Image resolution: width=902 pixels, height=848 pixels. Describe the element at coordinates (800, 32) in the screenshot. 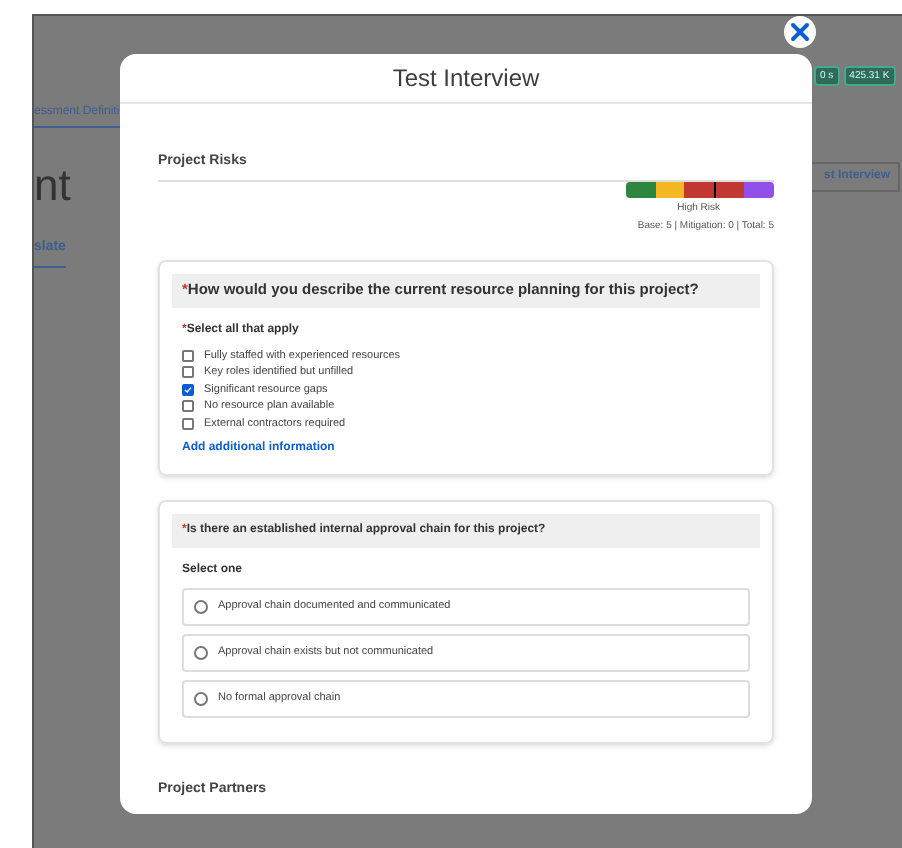

I see `close-icon` at that location.